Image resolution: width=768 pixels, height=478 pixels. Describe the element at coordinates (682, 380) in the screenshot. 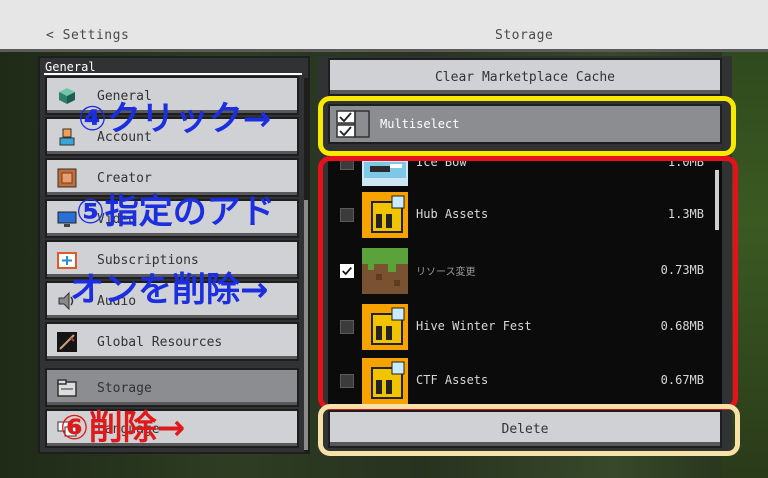

I see `row-size: 0.67MB` at that location.